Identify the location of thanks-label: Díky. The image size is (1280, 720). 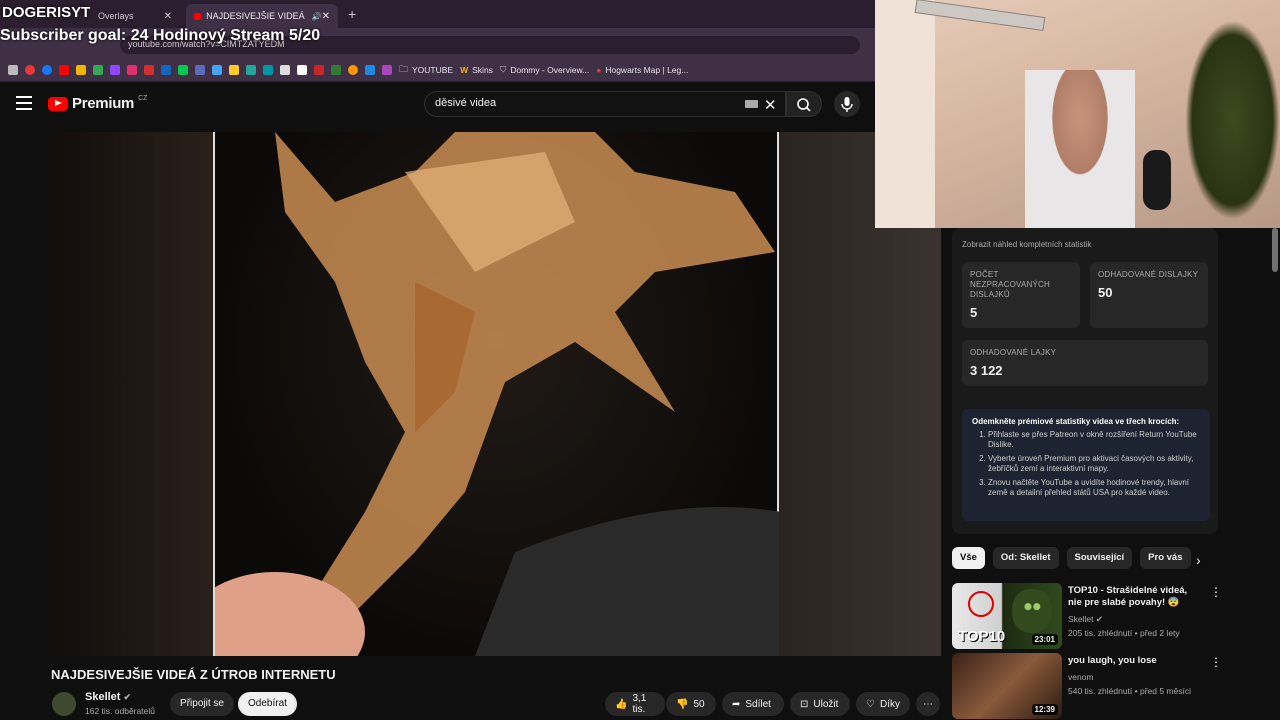
(889, 704).